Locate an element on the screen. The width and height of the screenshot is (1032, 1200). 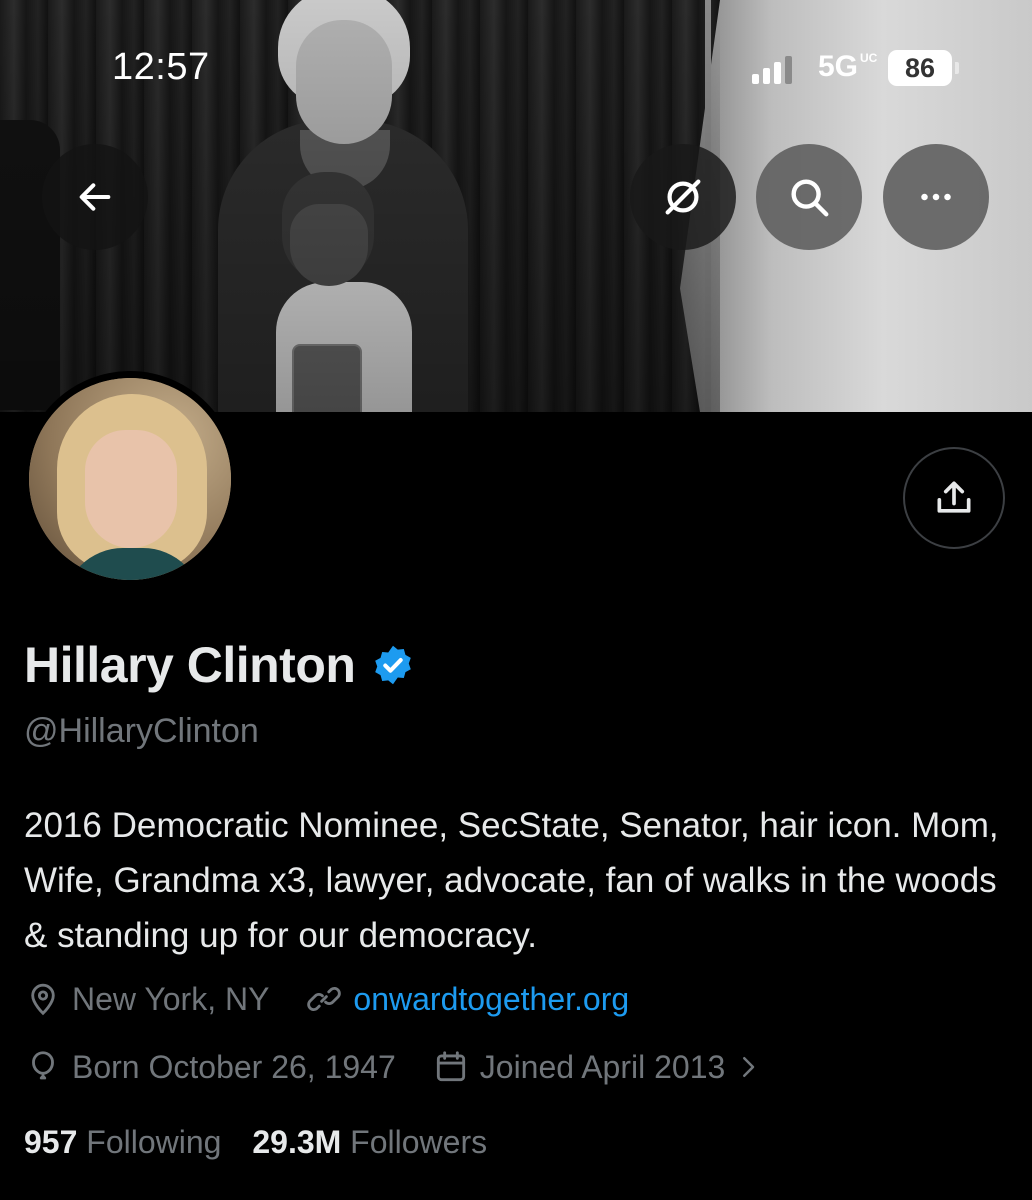
battery-level: 86 is located at coordinates (920, 68).